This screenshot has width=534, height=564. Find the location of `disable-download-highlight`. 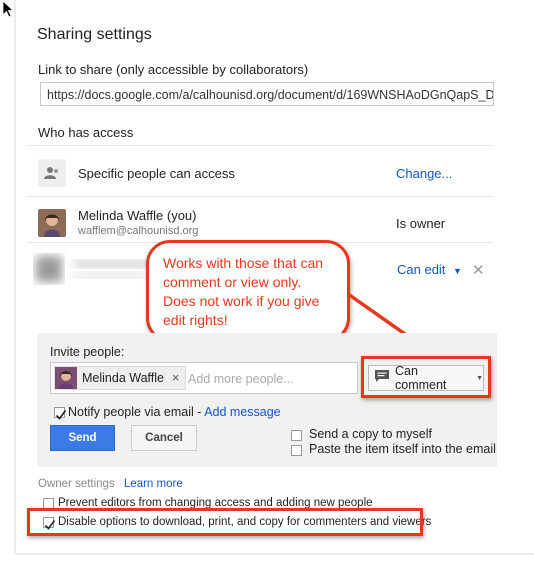

disable-download-highlight is located at coordinates (225, 522).